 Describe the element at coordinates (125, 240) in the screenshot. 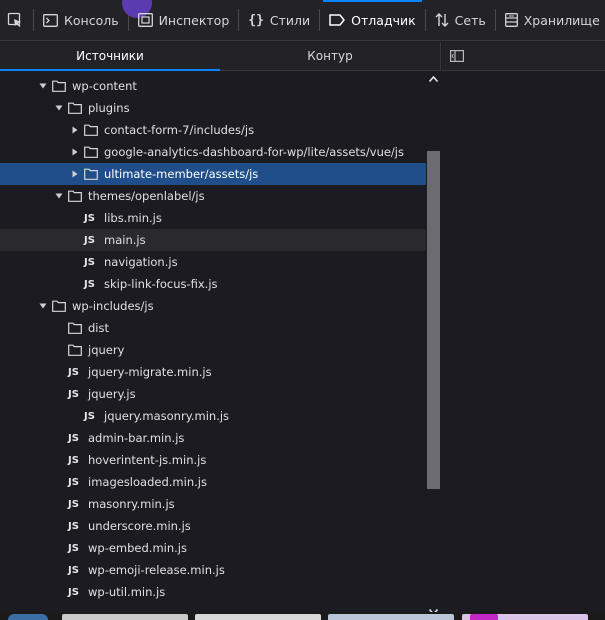

I see `tree-item-label: main.js` at that location.